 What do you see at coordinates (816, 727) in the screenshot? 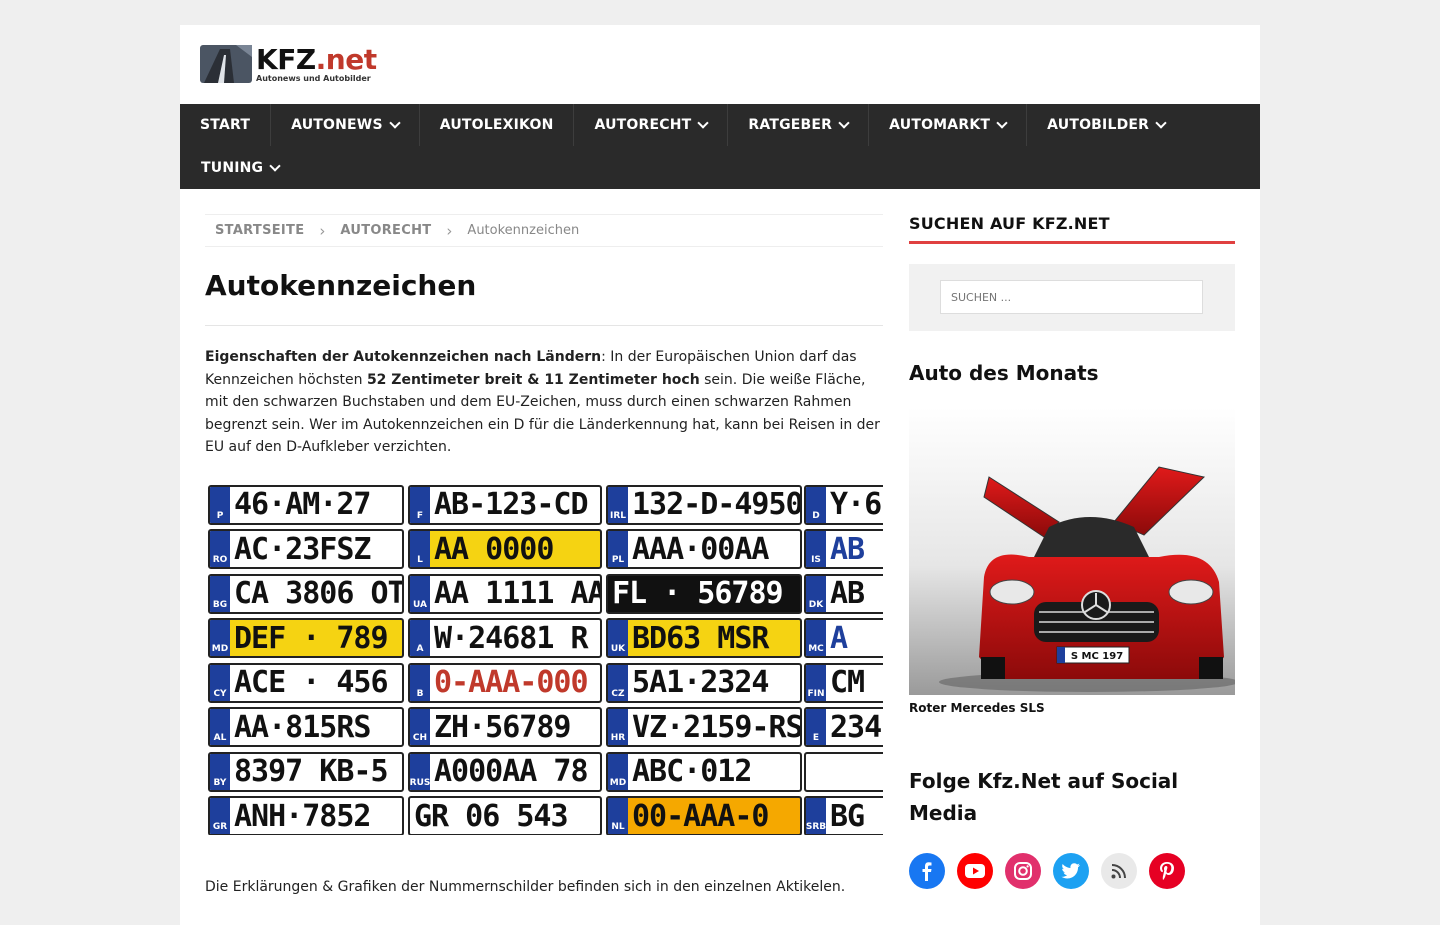
I see `plate-country-band: E` at bounding box center [816, 727].